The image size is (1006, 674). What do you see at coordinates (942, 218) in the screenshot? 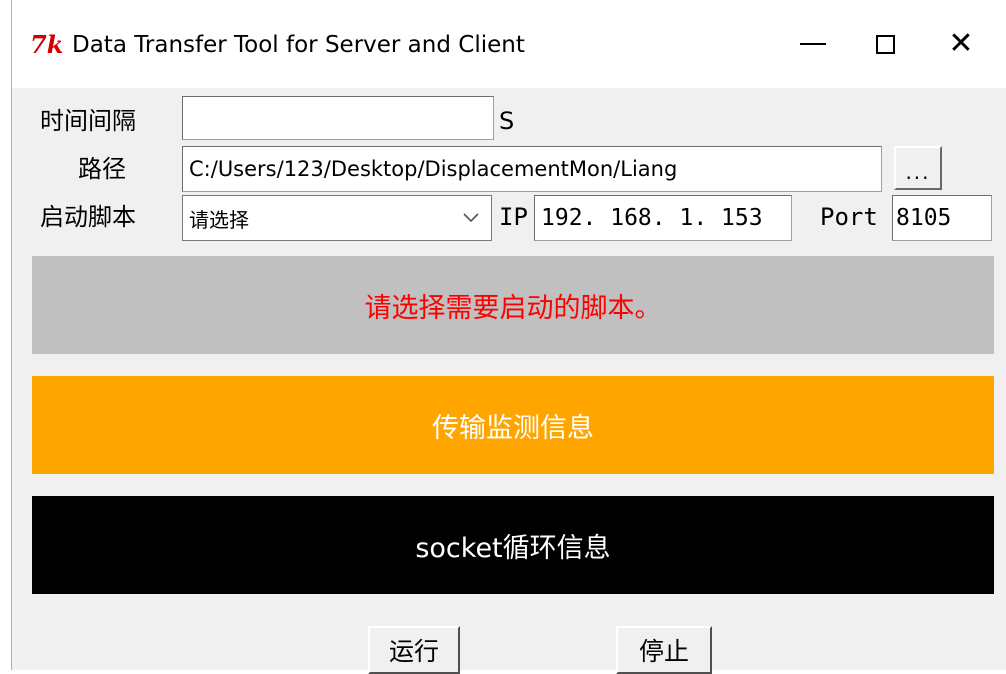
I see `port-input: 8105` at bounding box center [942, 218].